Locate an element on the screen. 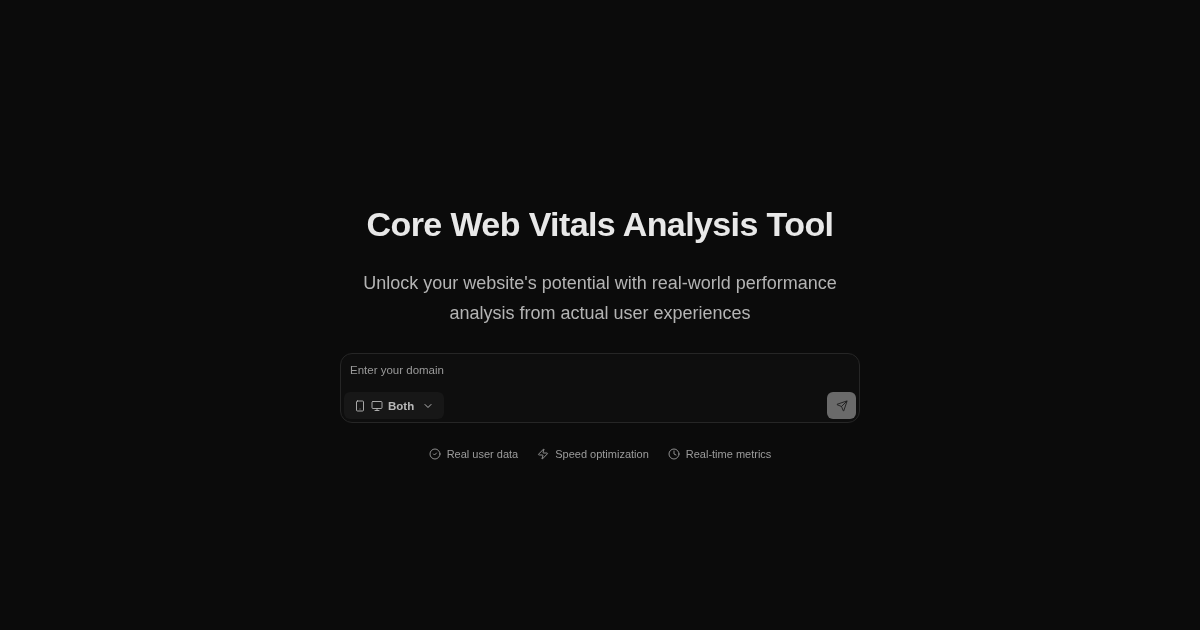 The image size is (1200, 630). feature-label: Speed optimization is located at coordinates (602, 454).